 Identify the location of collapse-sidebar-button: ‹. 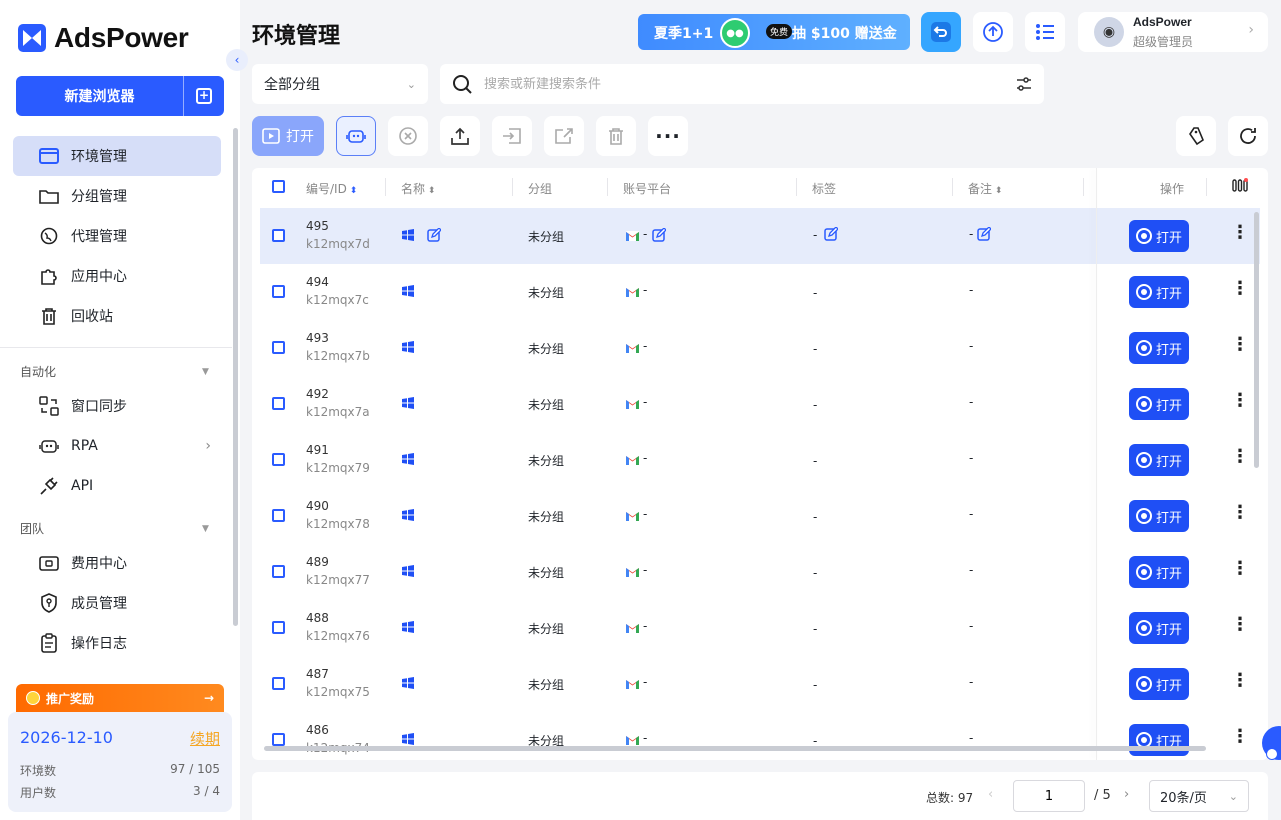
(237, 60).